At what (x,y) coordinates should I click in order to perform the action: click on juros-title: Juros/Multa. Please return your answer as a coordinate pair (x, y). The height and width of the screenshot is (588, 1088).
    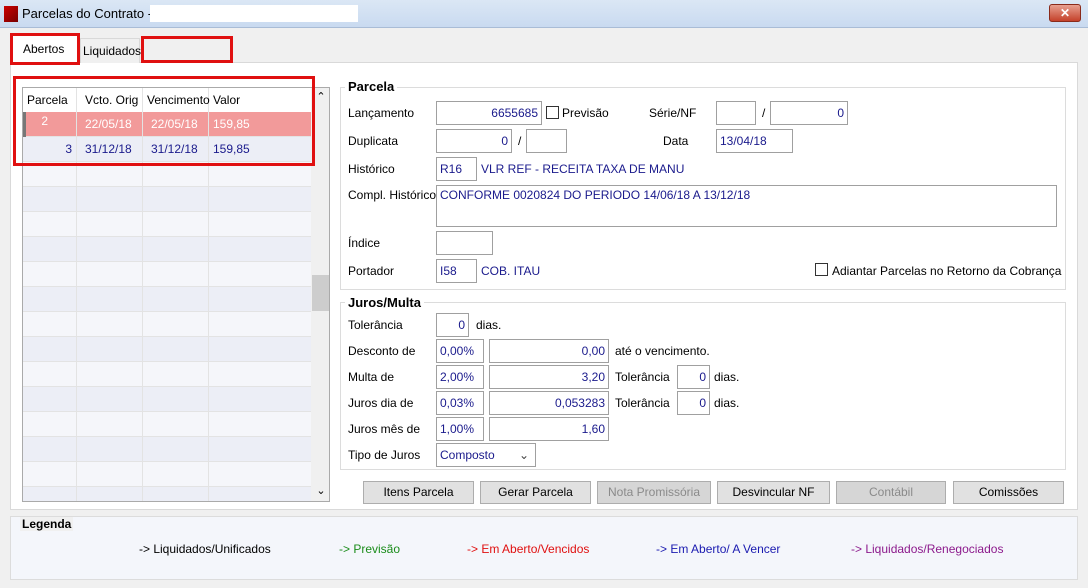
    Looking at the image, I should click on (384, 302).